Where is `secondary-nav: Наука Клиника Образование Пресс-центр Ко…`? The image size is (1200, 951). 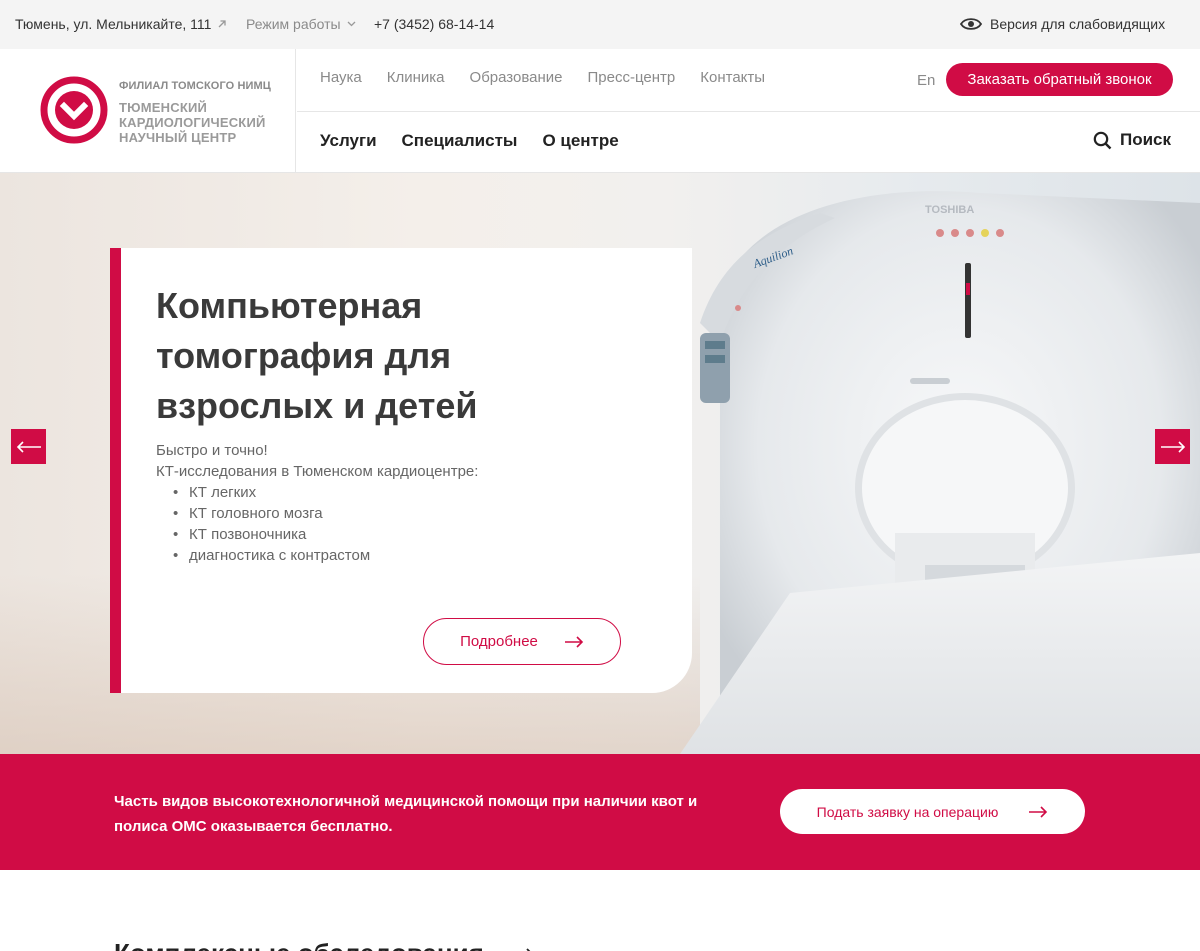
secondary-nav: Наука Клиника Образование Пресс-центр Ко… is located at coordinates (542, 77).